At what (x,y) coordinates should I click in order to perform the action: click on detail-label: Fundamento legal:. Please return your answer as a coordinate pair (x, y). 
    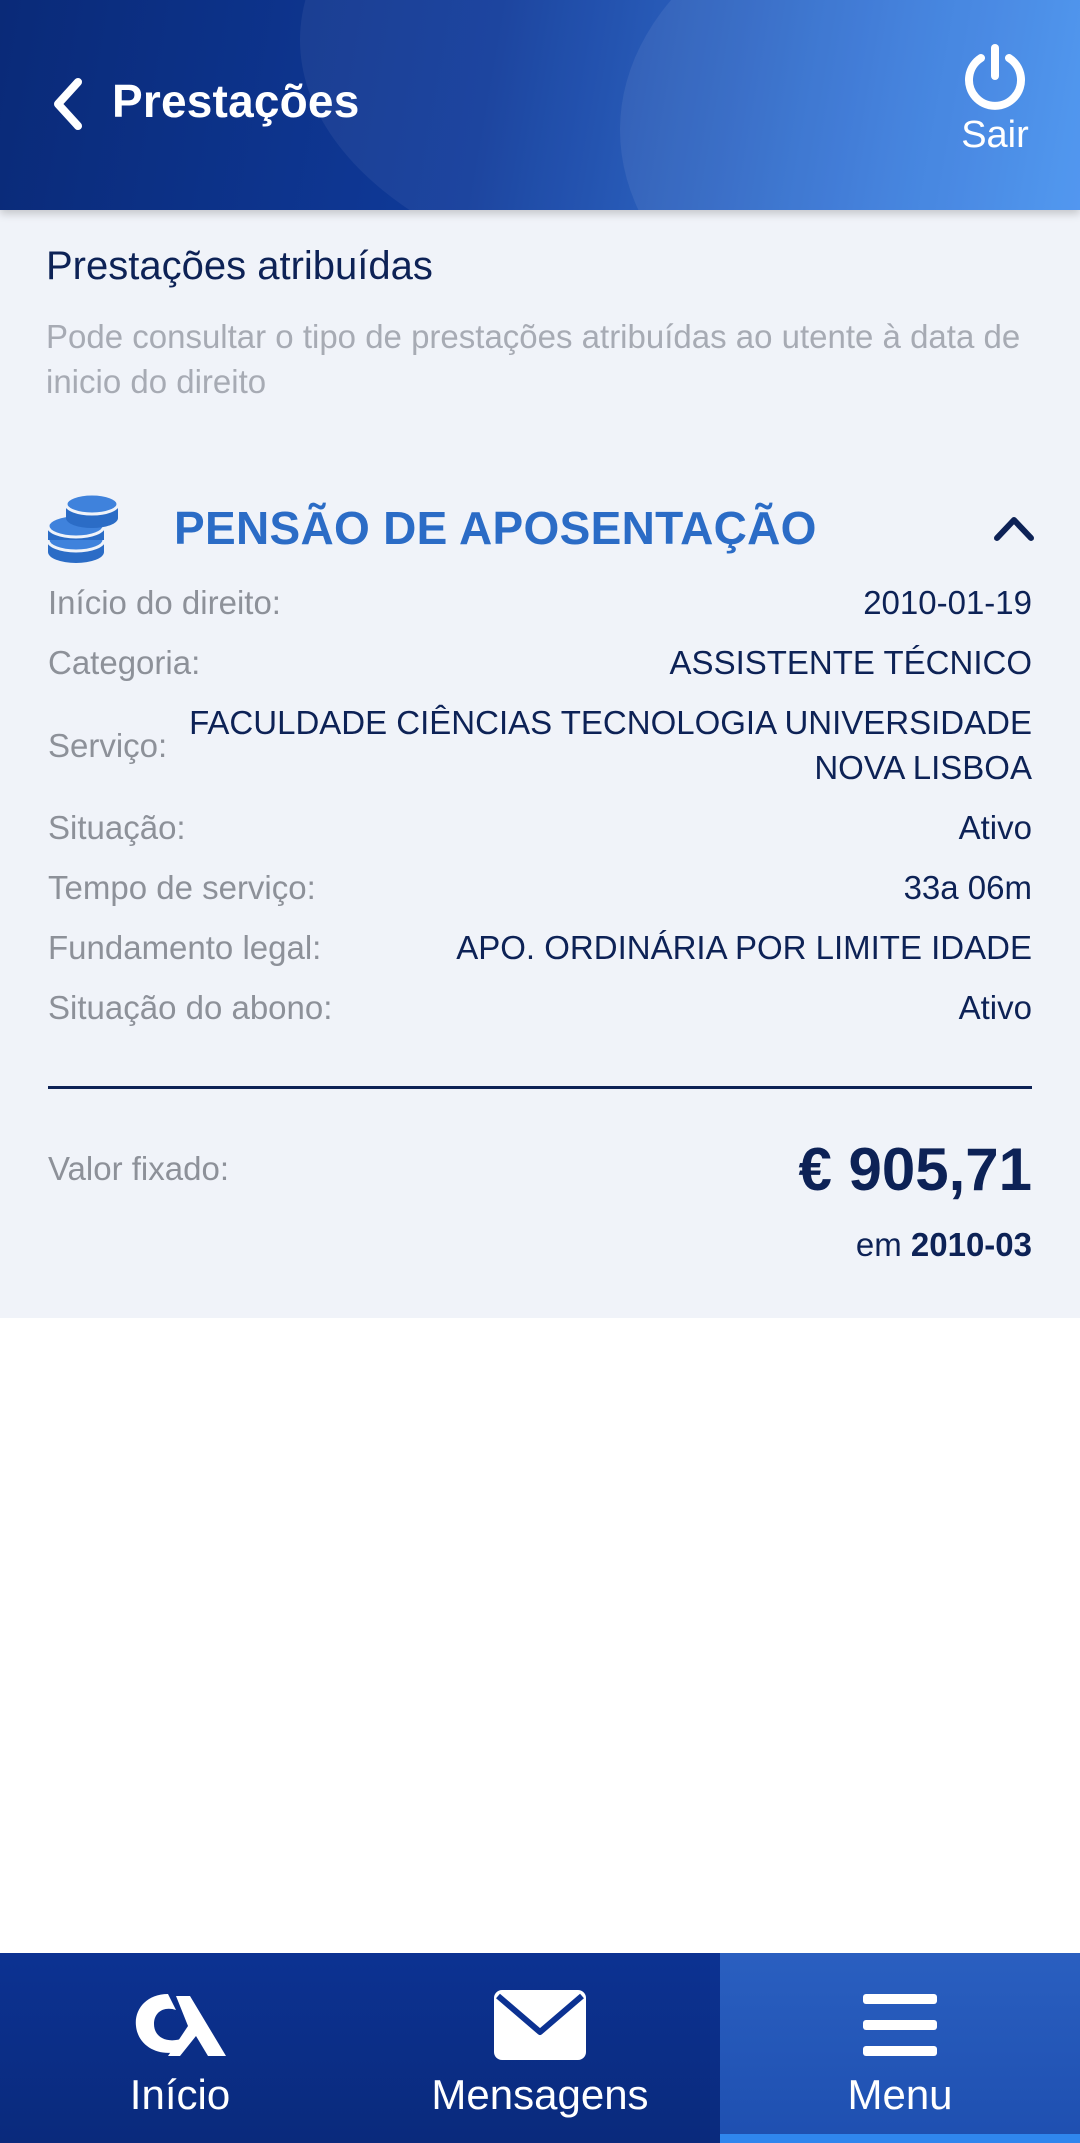
    Looking at the image, I should click on (185, 947).